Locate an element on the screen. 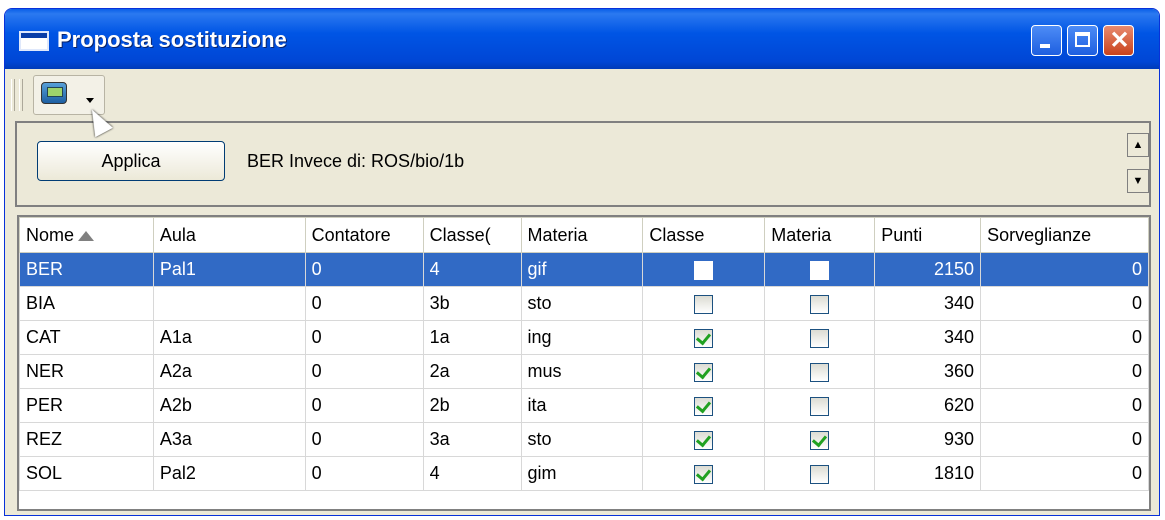 The height and width of the screenshot is (520, 1165). column-header-classe: Classe is located at coordinates (704, 235).